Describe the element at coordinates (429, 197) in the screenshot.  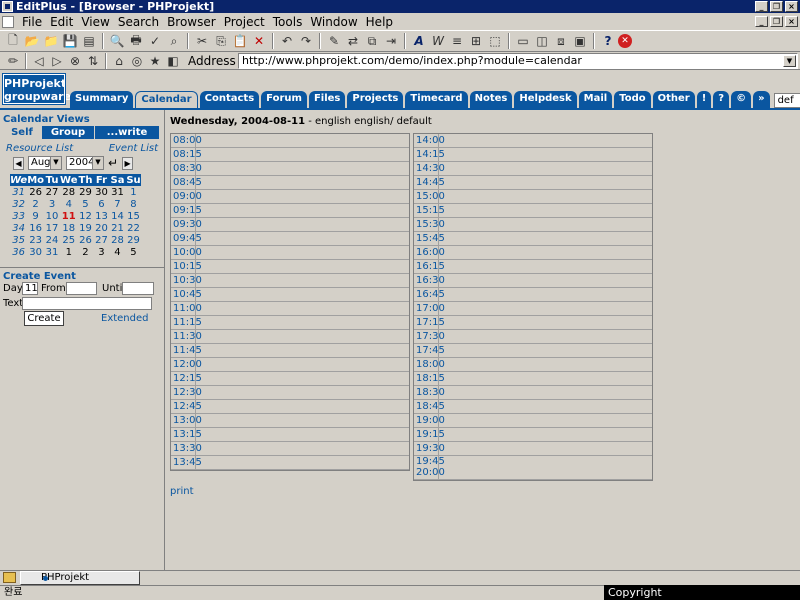
I see `time-label: 15:00` at that location.